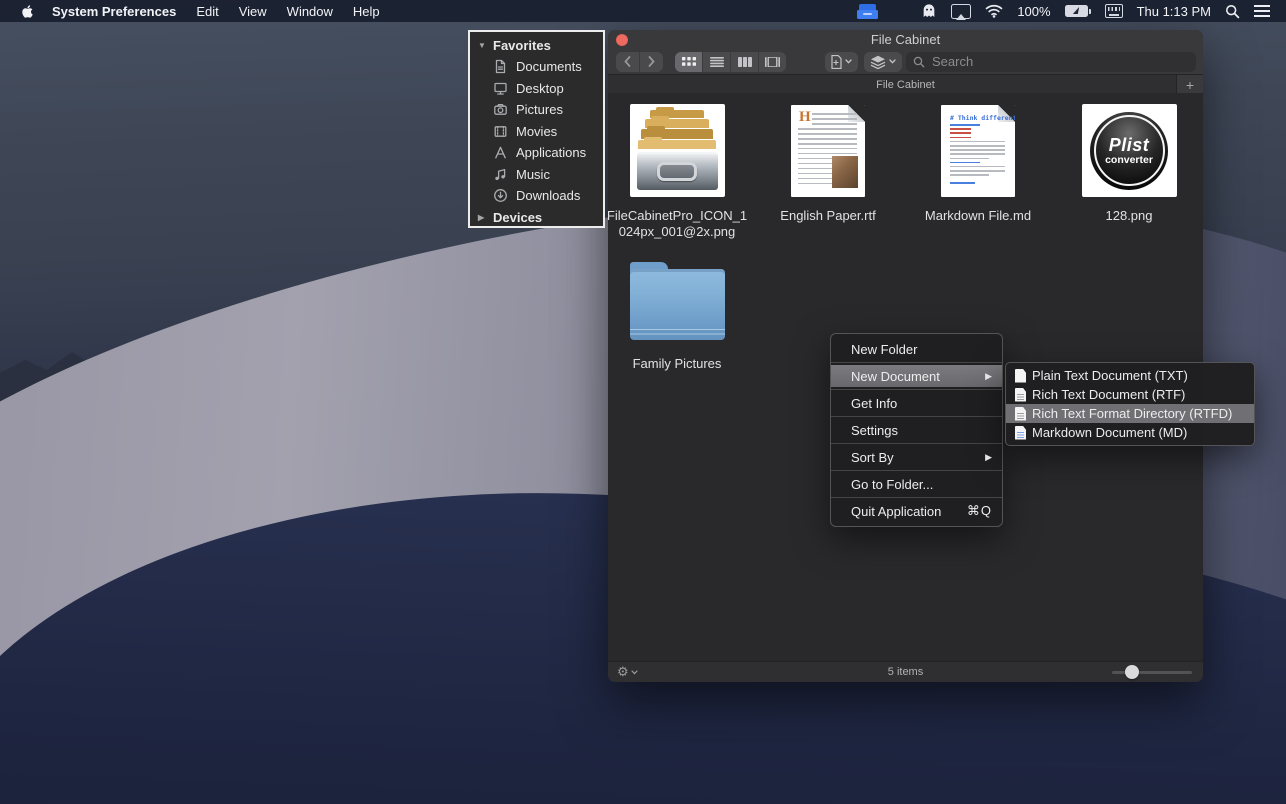 This screenshot has height=804, width=1286. What do you see at coordinates (627, 62) in the screenshot?
I see `back-button` at bounding box center [627, 62].